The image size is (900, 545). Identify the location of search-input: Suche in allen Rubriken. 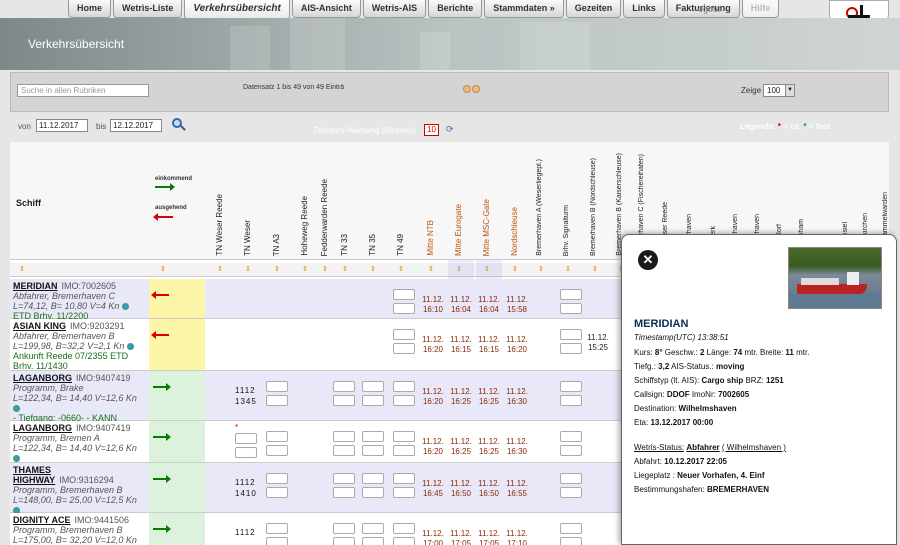
(83, 90).